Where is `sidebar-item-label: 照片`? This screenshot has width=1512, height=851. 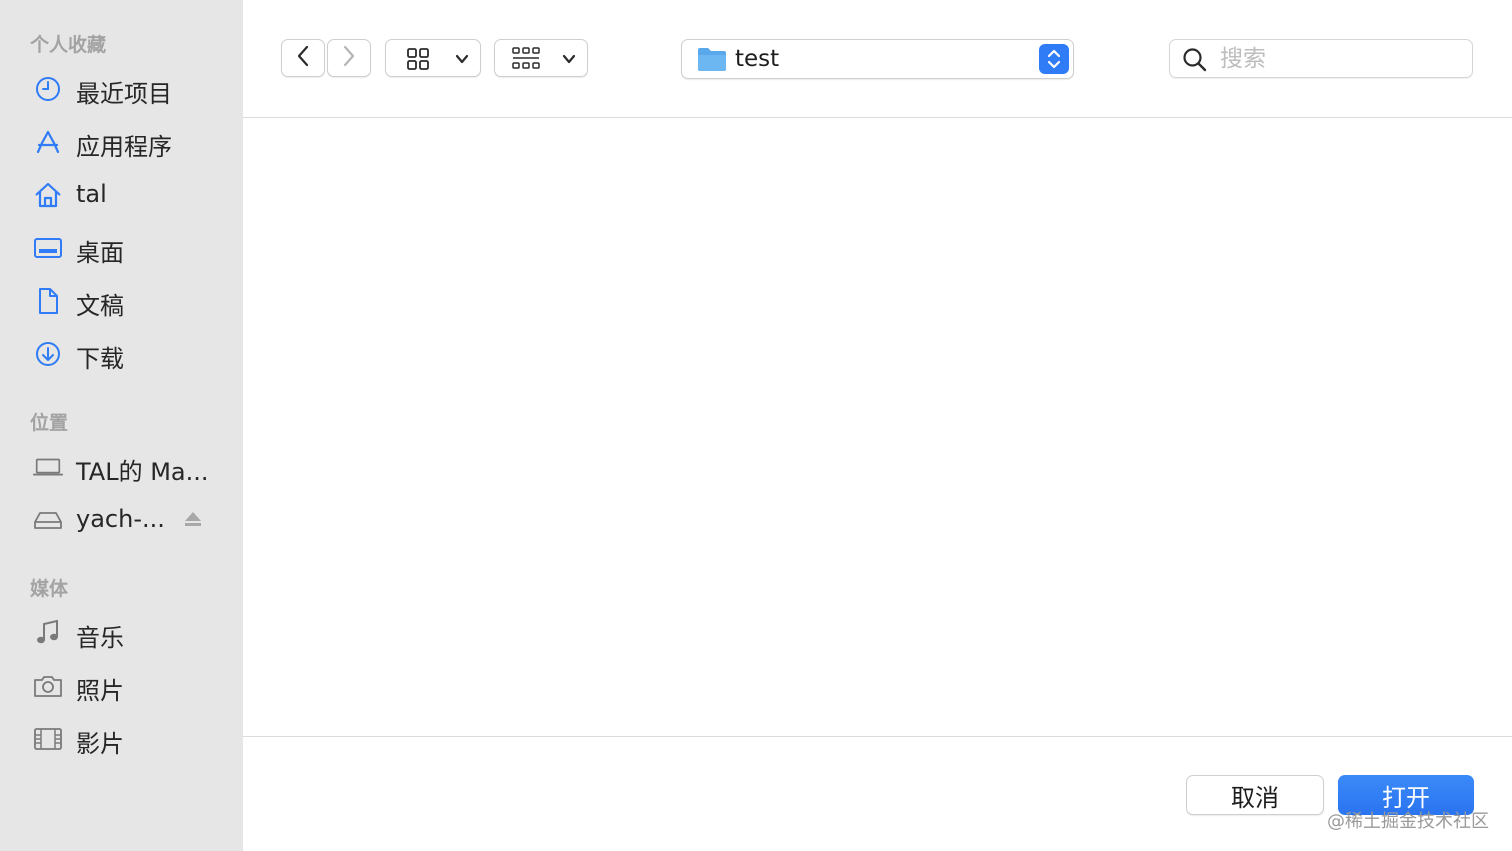 sidebar-item-label: 照片 is located at coordinates (100, 691).